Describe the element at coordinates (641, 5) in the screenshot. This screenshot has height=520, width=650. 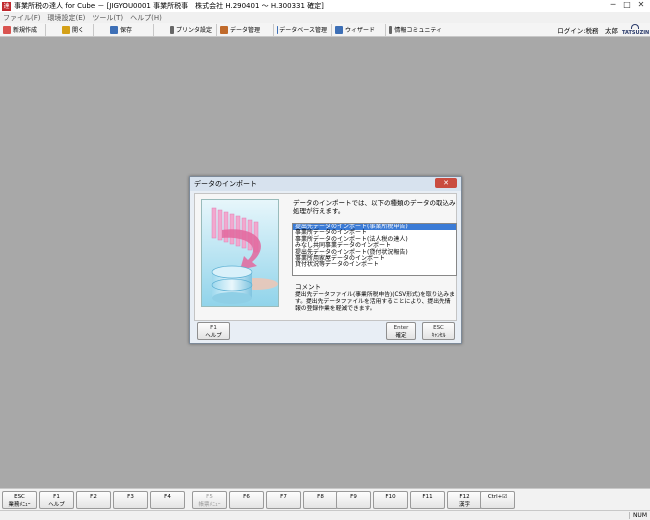
I see `close-window-button: ✕` at that location.